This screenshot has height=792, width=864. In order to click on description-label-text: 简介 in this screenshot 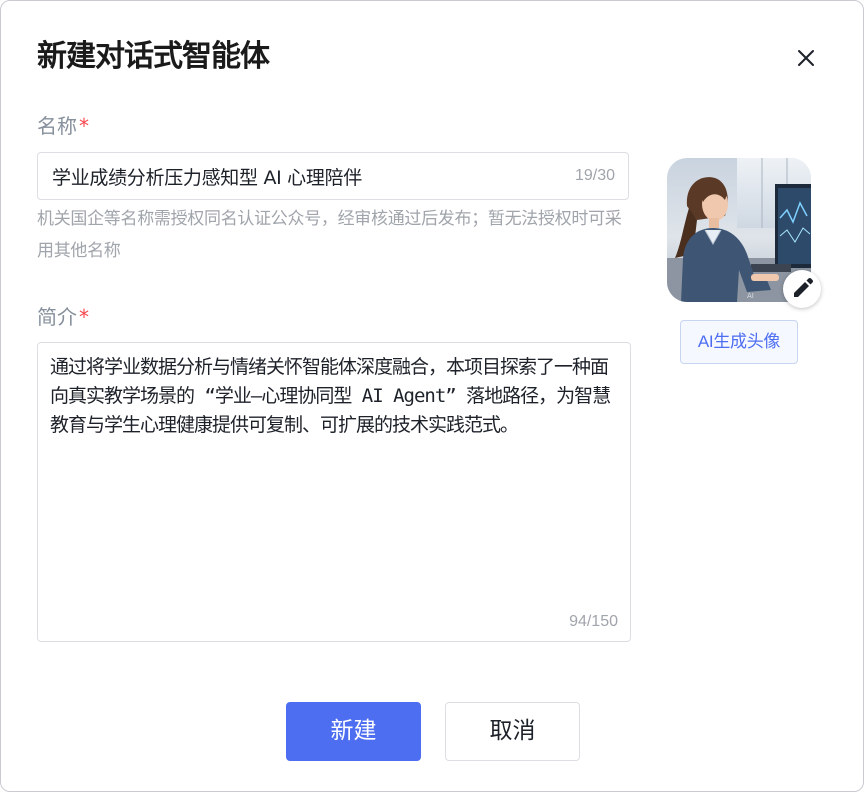, I will do `click(57, 317)`.